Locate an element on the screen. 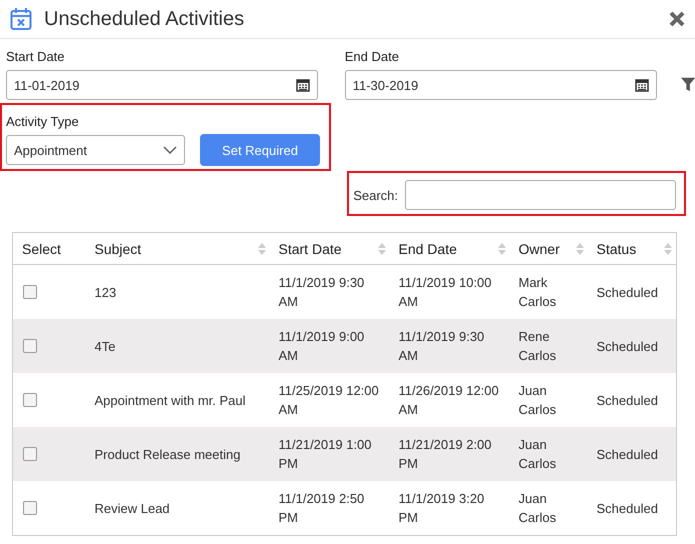 The image size is (695, 544). table-cell: 11/21/2019 1:00 PM is located at coordinates (330, 454).